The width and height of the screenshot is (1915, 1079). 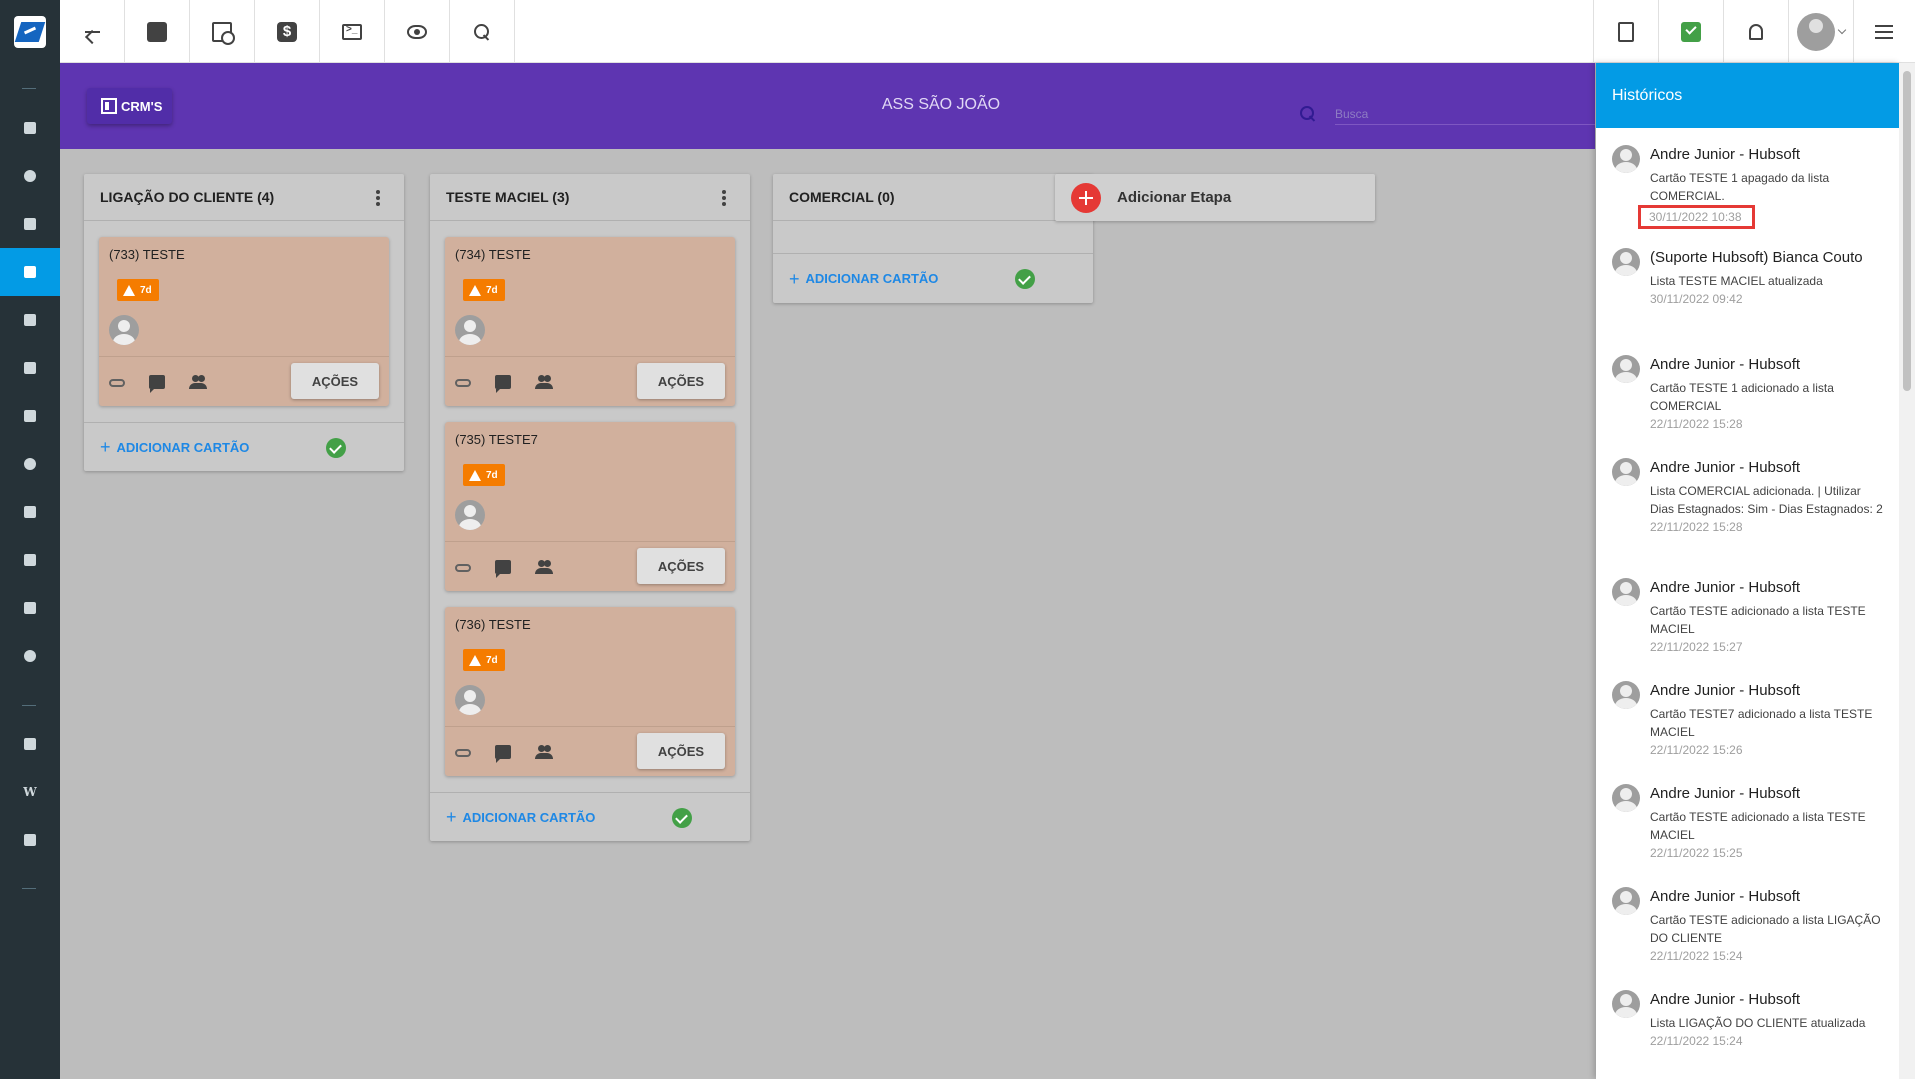 I want to click on finance-button: $, so click(x=287, y=31).